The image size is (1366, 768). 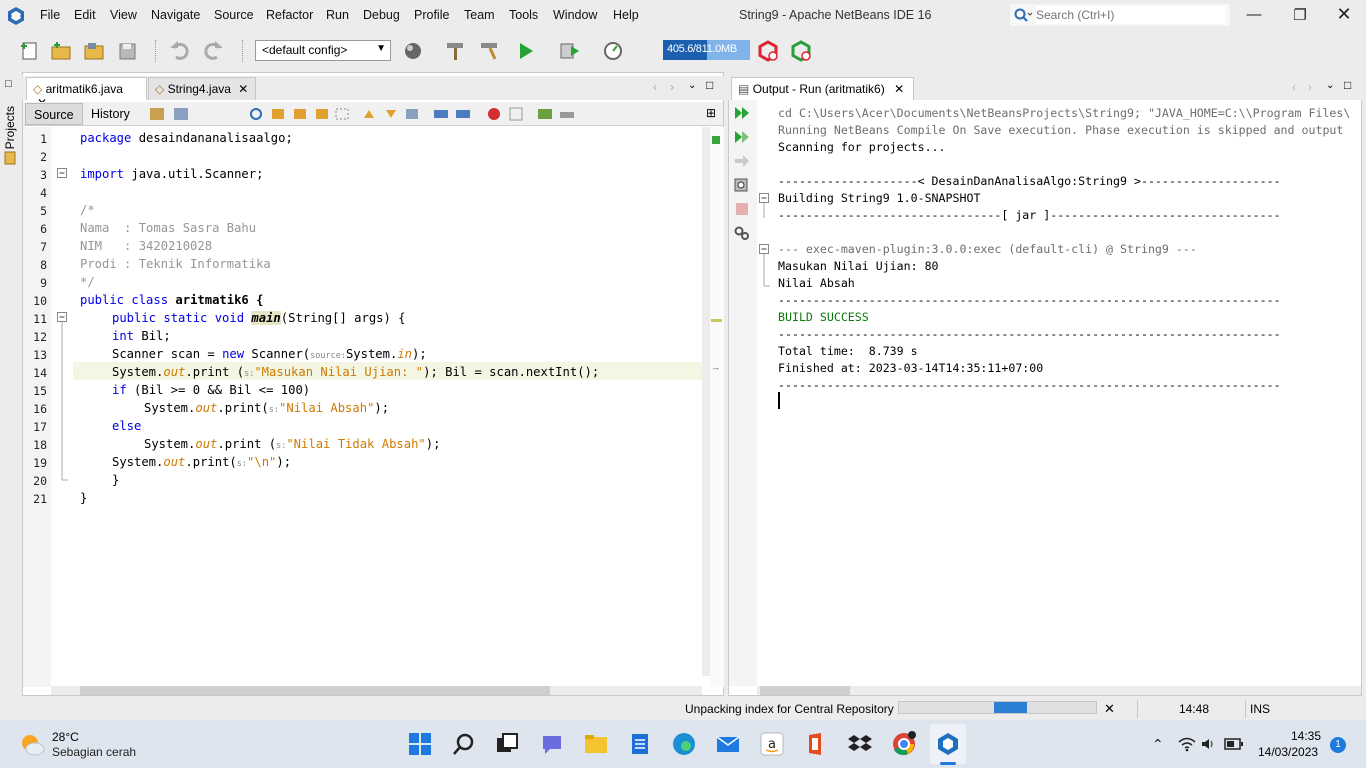 I want to click on source-mode-button: Source, so click(x=54, y=114).